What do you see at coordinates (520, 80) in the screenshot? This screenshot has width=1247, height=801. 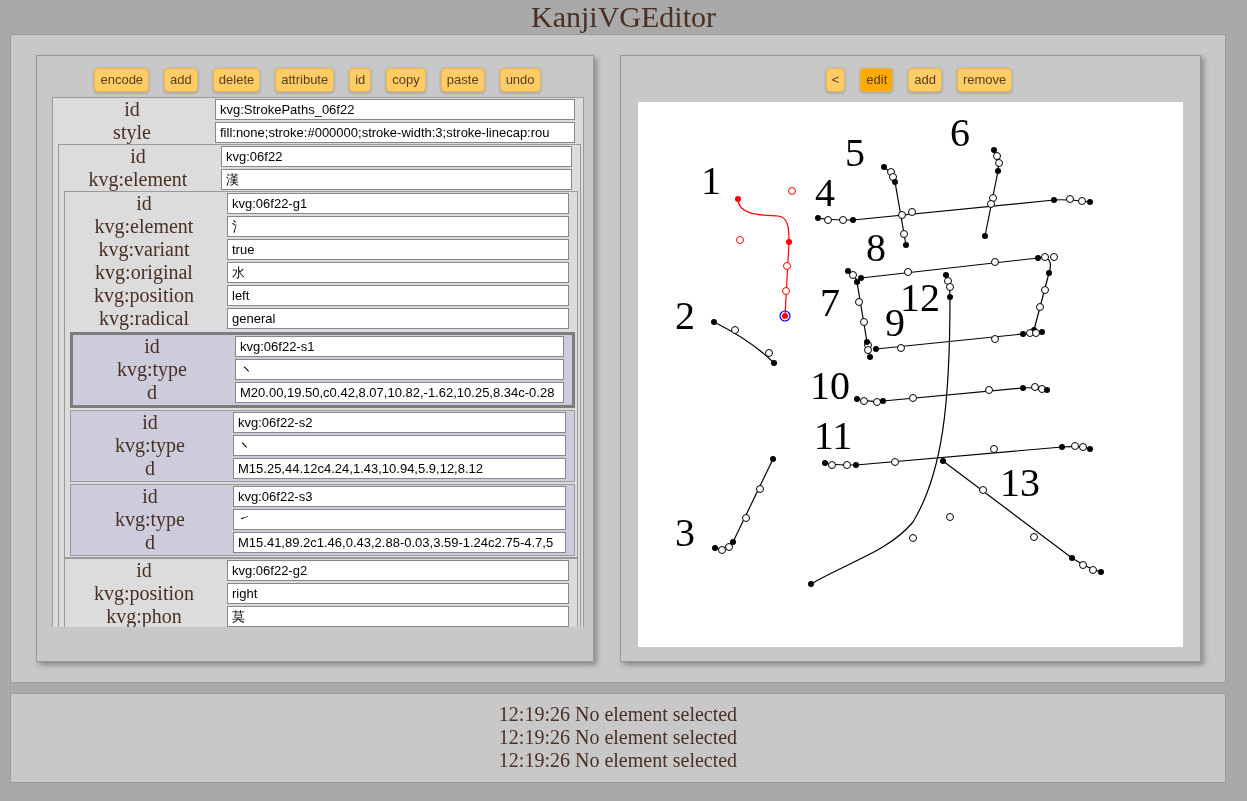 I see `toolbar-button: undo` at bounding box center [520, 80].